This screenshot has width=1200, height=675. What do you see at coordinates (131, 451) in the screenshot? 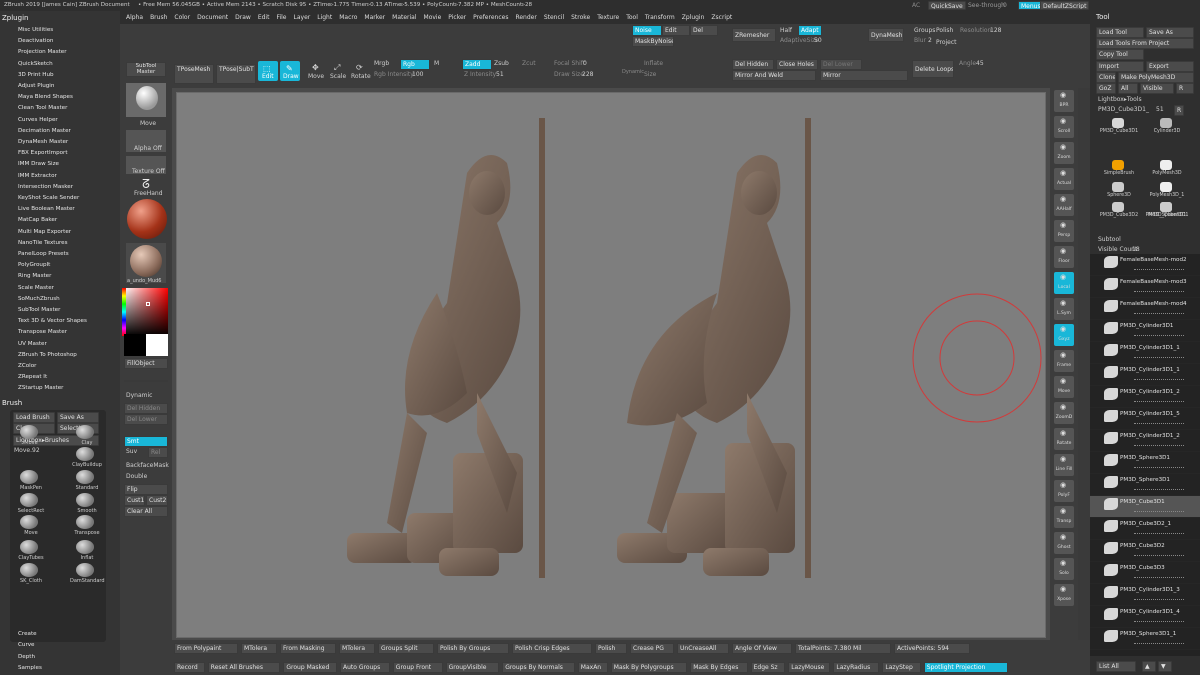
I see `suv-toggle: Suv` at bounding box center [131, 451].